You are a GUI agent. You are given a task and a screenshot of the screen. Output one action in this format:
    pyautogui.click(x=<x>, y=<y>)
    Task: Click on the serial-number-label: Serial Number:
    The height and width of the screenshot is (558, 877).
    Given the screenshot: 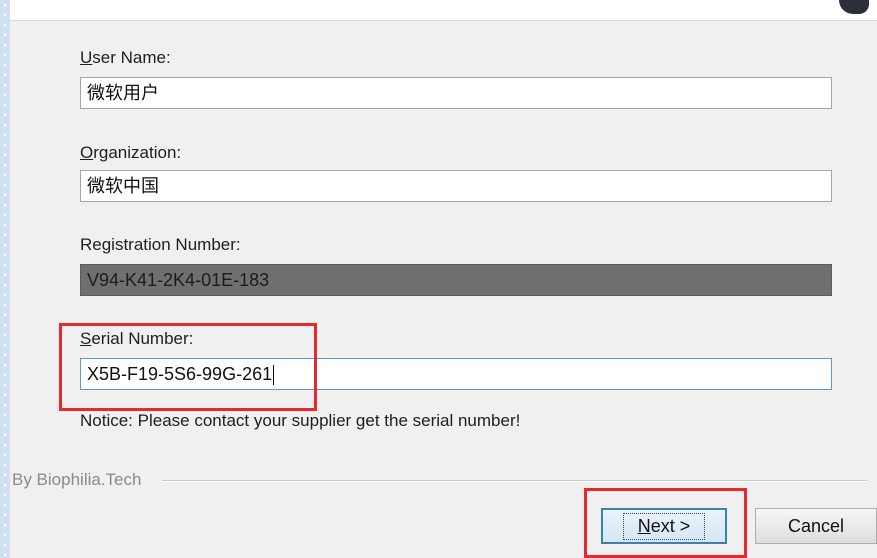 What is the action you would take?
    pyautogui.click(x=136, y=339)
    